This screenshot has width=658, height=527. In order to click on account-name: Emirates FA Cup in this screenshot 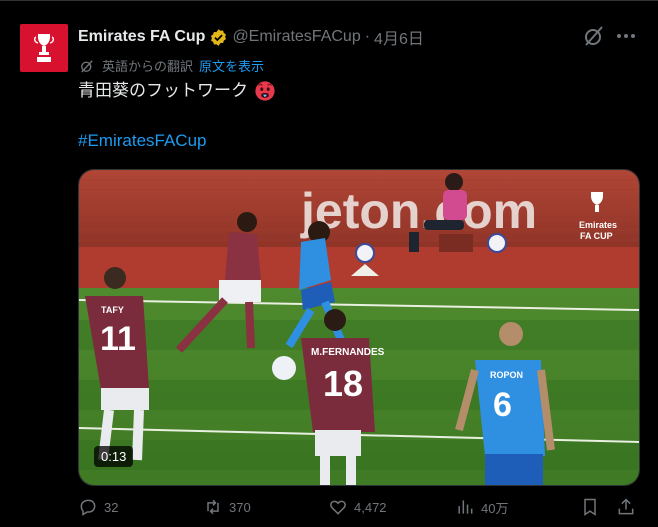, I will do `click(141, 37)`.